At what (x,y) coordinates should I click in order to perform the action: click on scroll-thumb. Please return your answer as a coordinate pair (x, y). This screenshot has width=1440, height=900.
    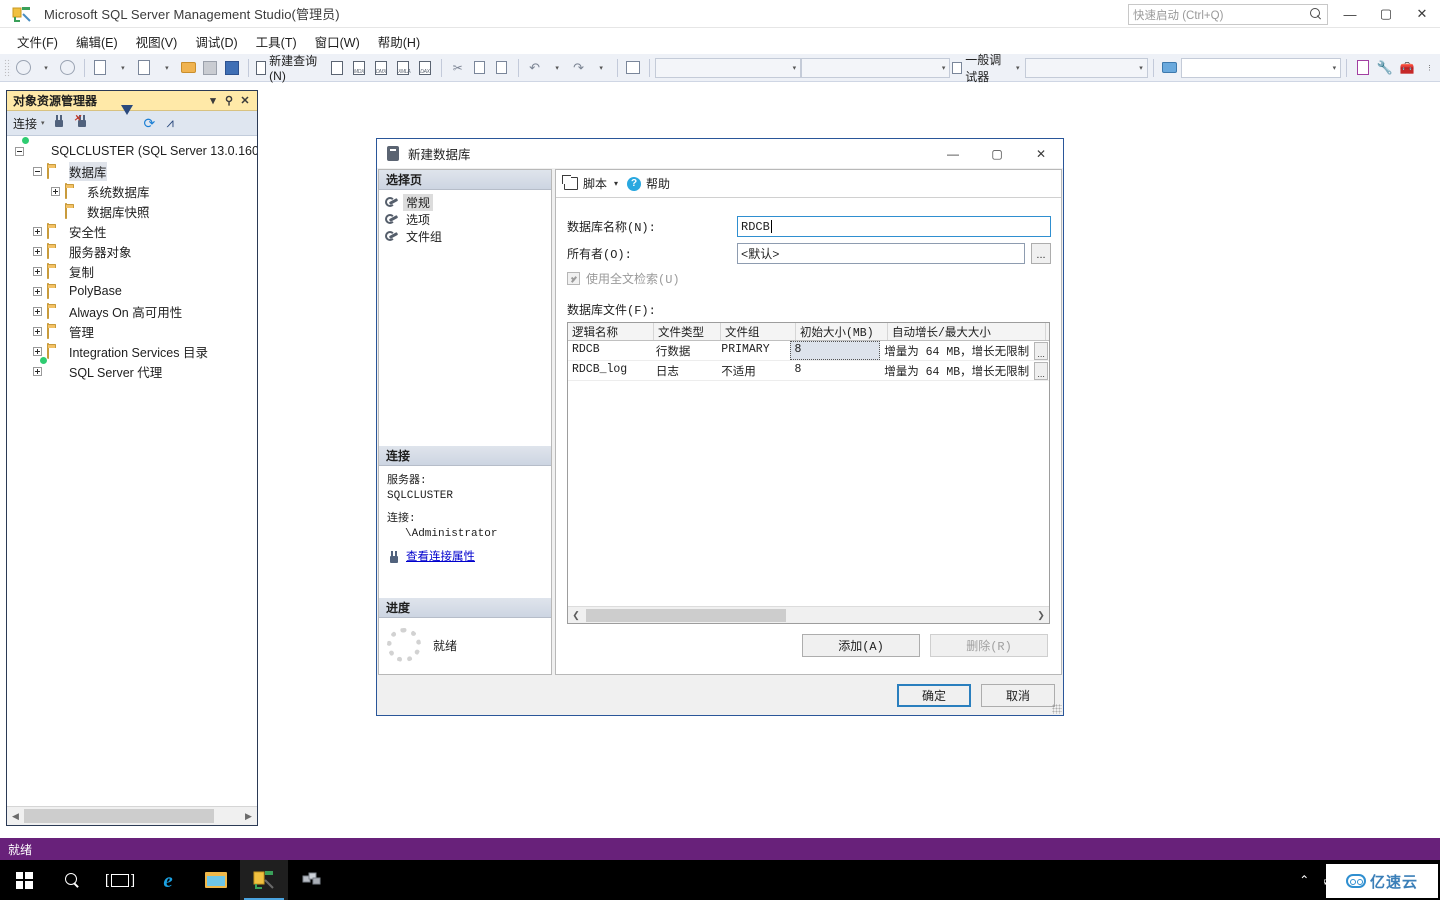
    Looking at the image, I should click on (119, 816).